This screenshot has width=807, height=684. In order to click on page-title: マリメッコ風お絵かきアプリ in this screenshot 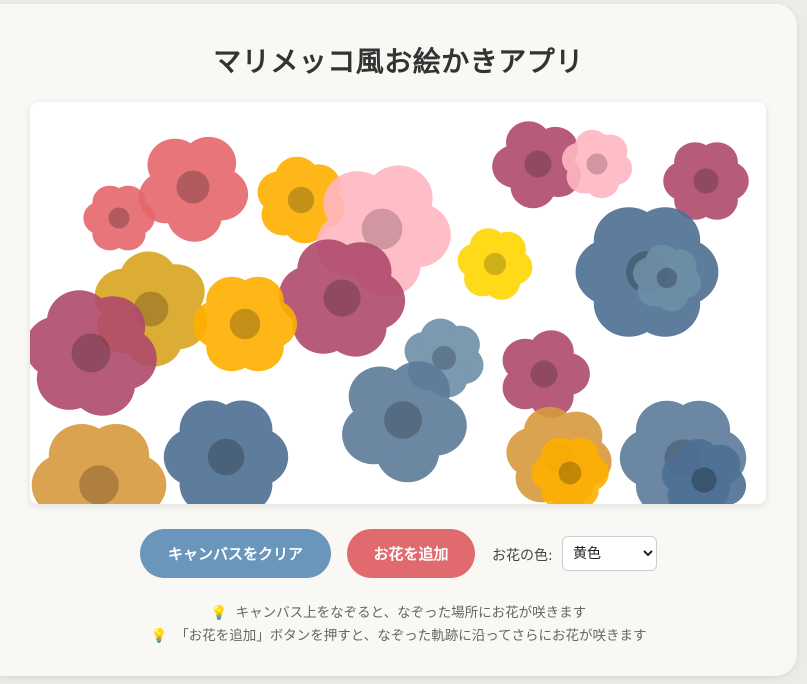, I will do `click(398, 61)`.